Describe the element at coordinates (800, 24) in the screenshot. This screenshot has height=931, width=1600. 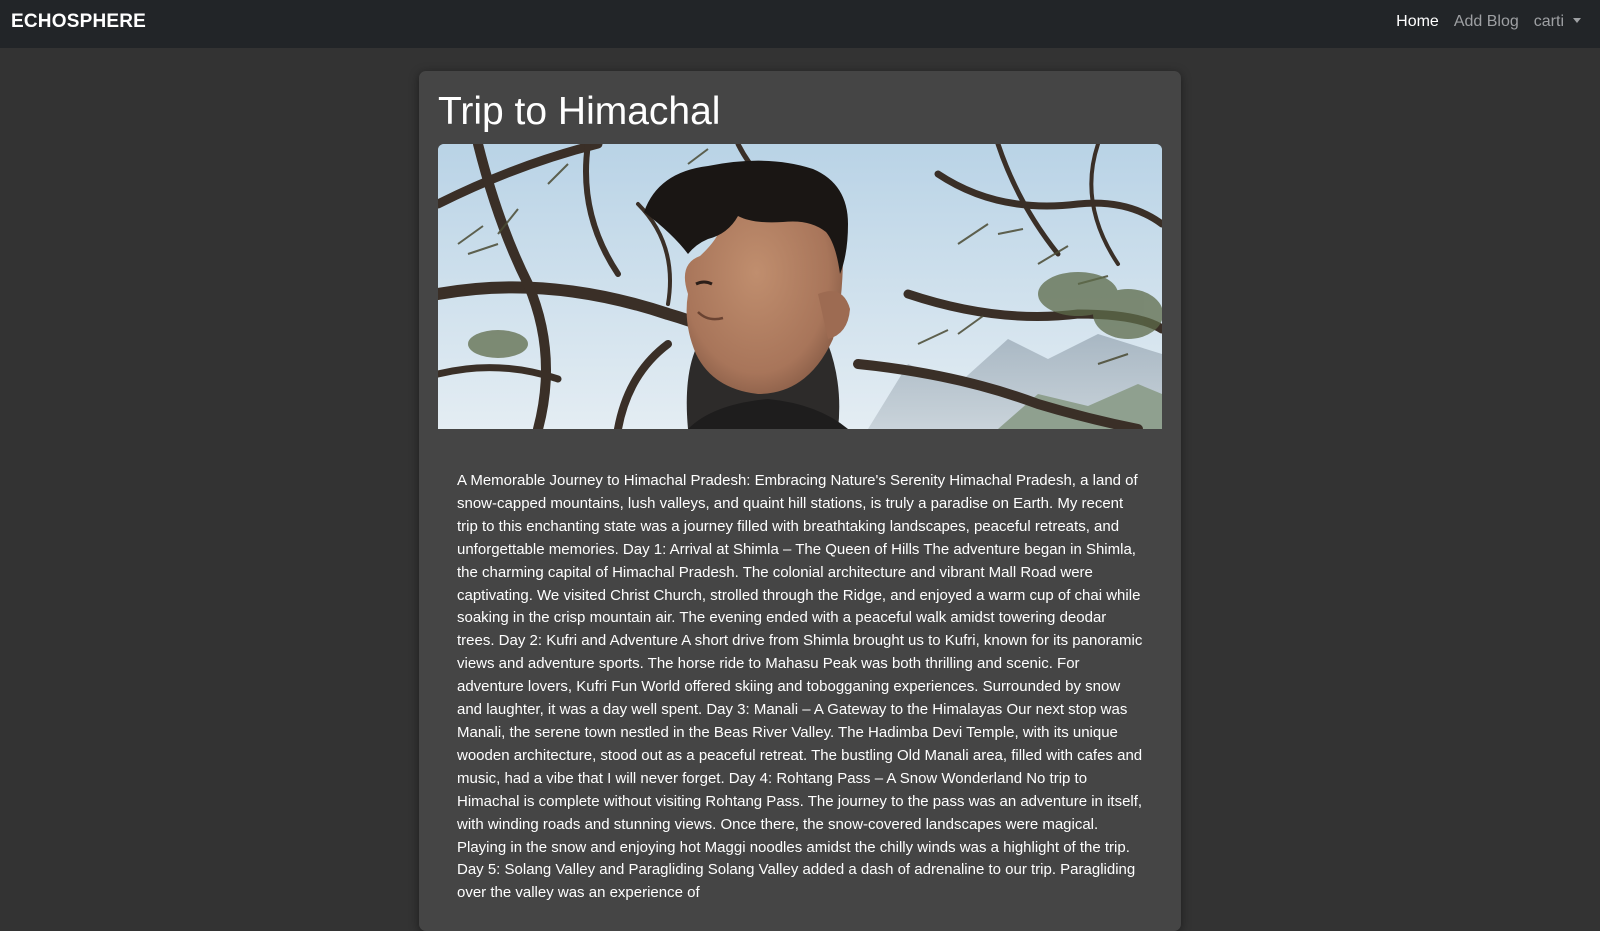
I see `navbar: ECHOSPHERE Home Add Blog carti` at that location.